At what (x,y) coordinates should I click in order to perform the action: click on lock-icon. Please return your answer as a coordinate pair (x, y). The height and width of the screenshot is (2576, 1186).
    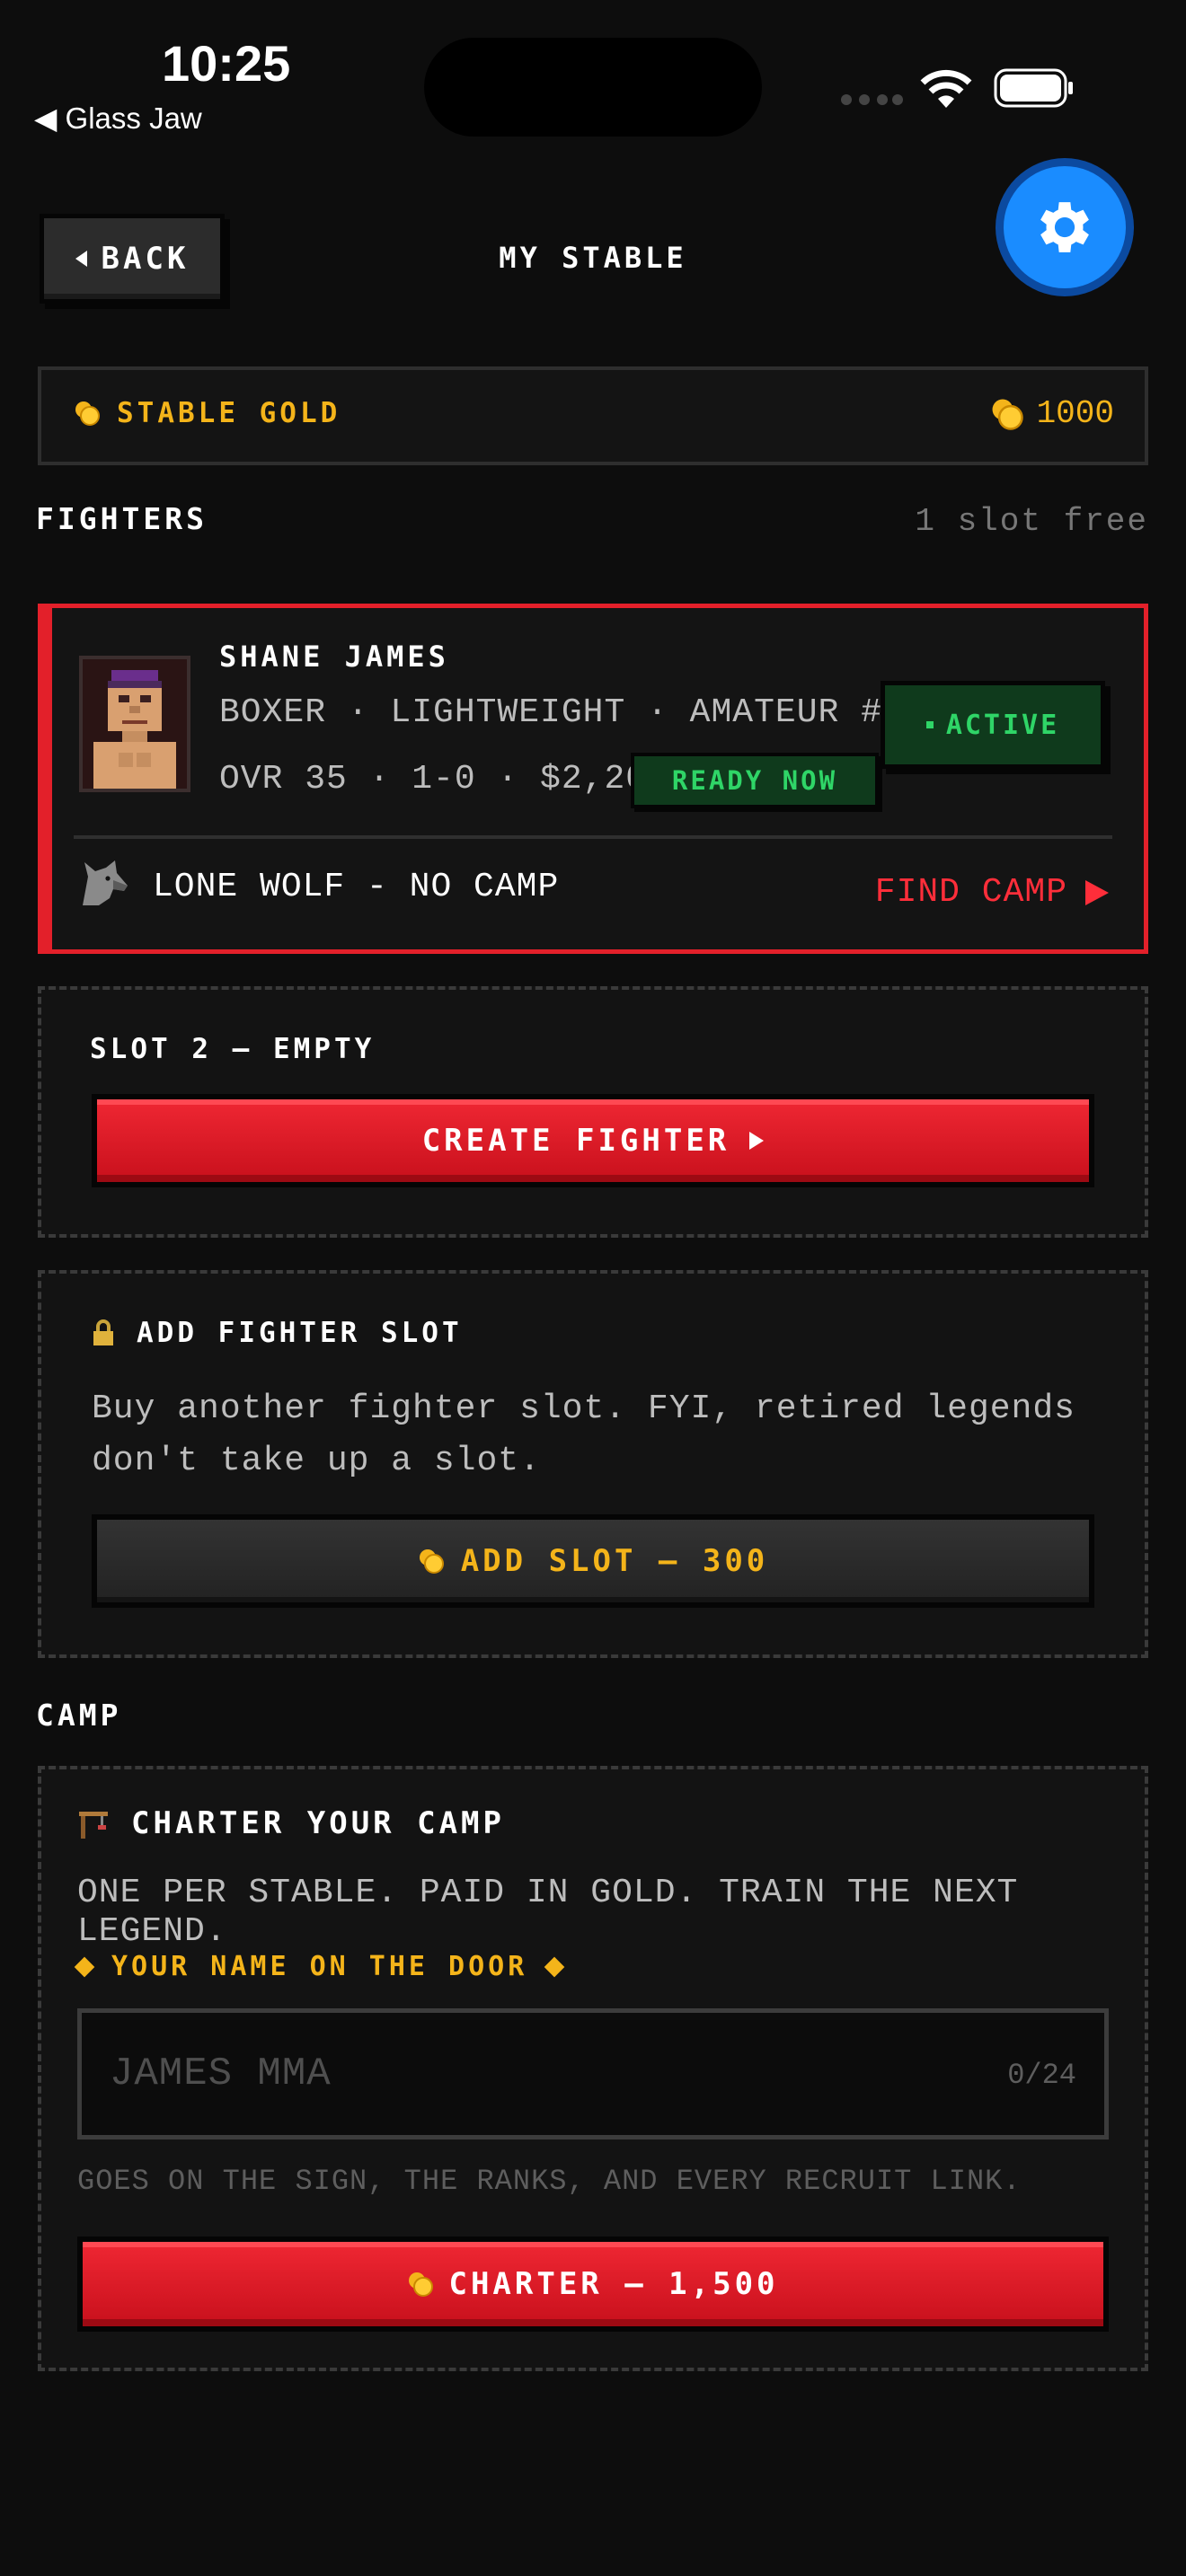
    Looking at the image, I should click on (103, 1332).